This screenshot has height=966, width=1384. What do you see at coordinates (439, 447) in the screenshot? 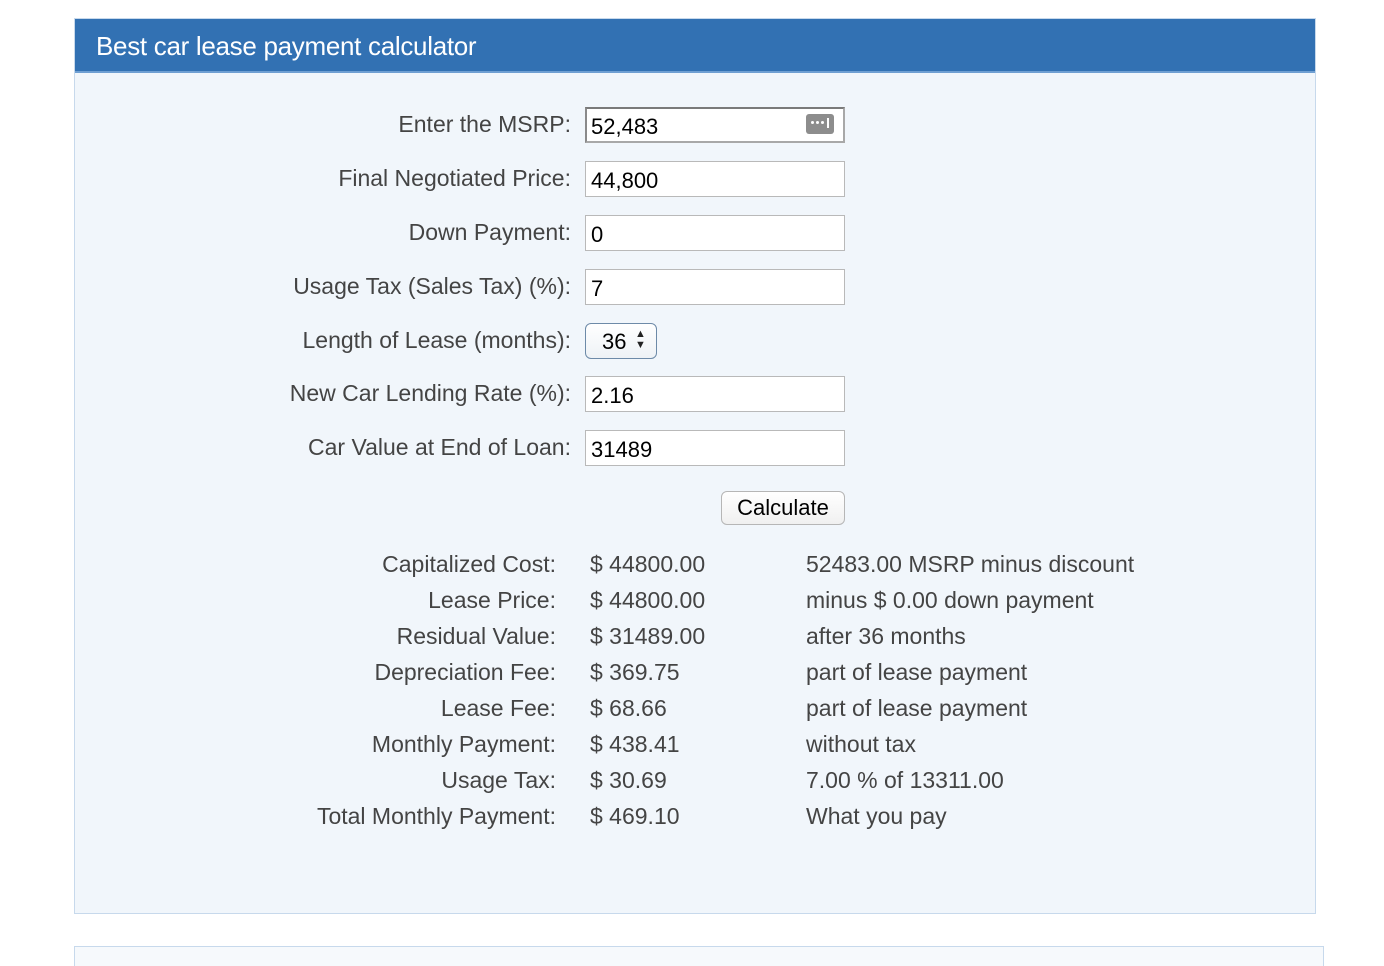
I see `car-value-label: Car Value at End of Loan:` at bounding box center [439, 447].